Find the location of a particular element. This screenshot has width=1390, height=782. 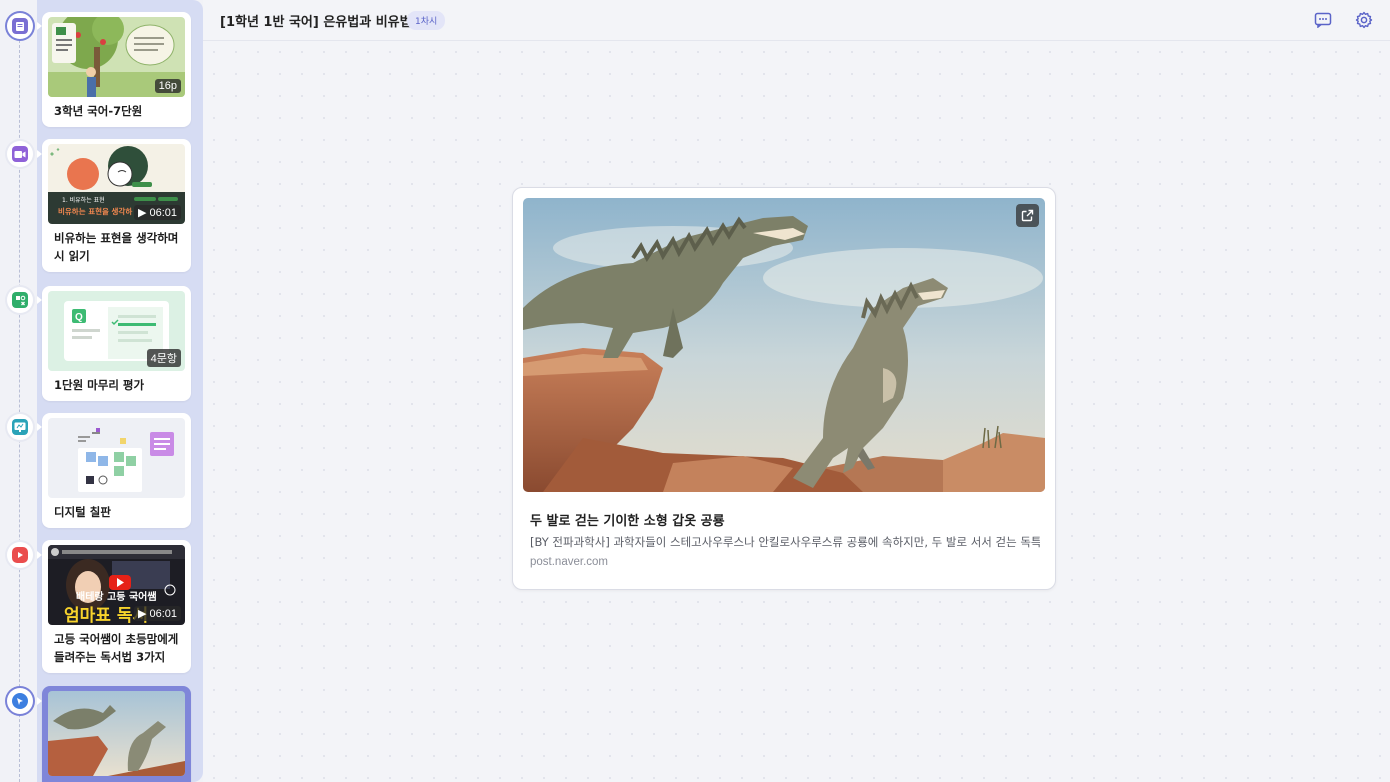

sidebar-item-board: 디지털 칠판 is located at coordinates (116, 470).